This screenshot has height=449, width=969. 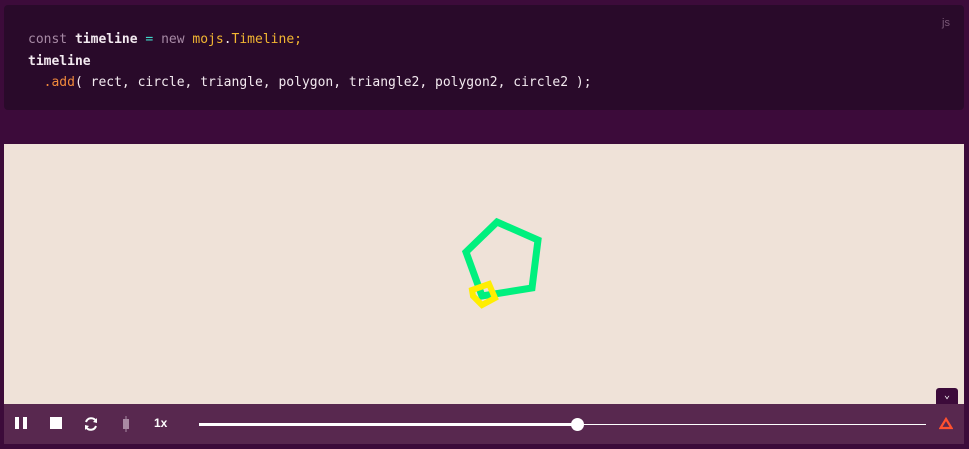 What do you see at coordinates (56, 423) in the screenshot?
I see `stop-icon` at bounding box center [56, 423].